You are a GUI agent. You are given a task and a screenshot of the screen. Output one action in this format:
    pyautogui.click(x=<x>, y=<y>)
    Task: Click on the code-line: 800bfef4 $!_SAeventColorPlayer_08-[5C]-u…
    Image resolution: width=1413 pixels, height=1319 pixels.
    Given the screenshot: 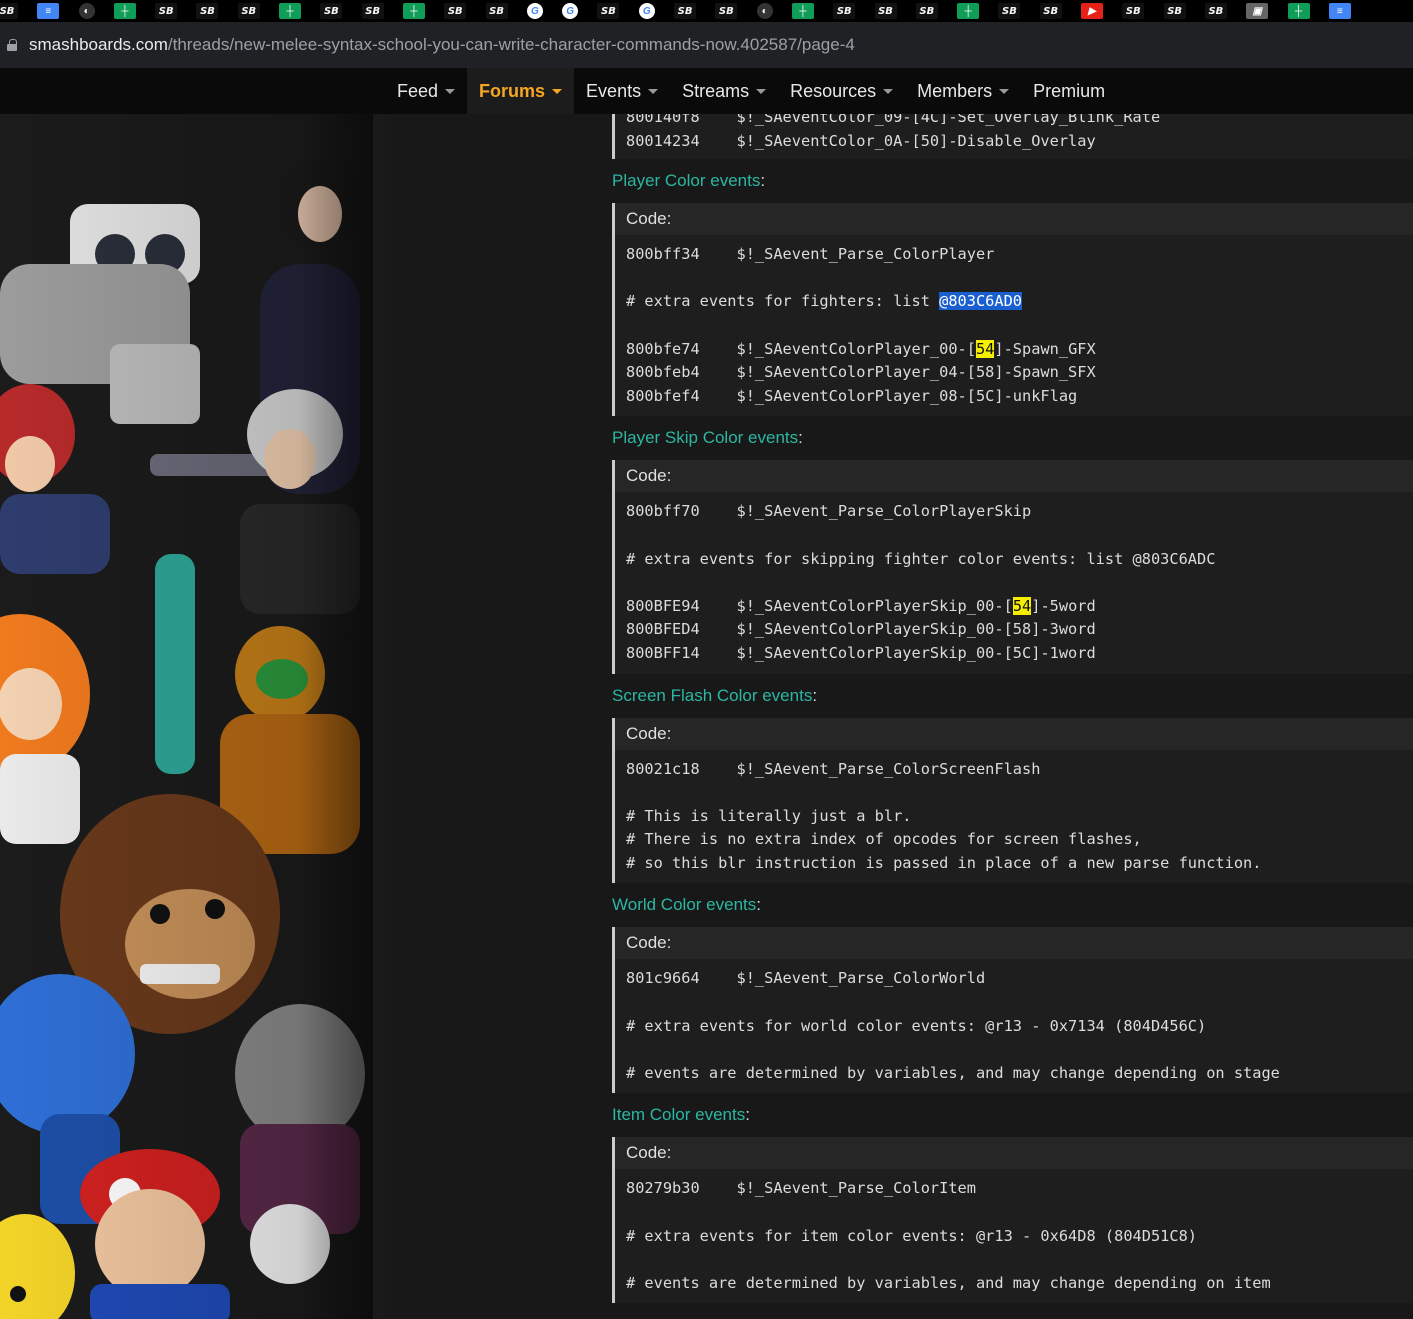 What is the action you would take?
    pyautogui.click(x=1019, y=397)
    